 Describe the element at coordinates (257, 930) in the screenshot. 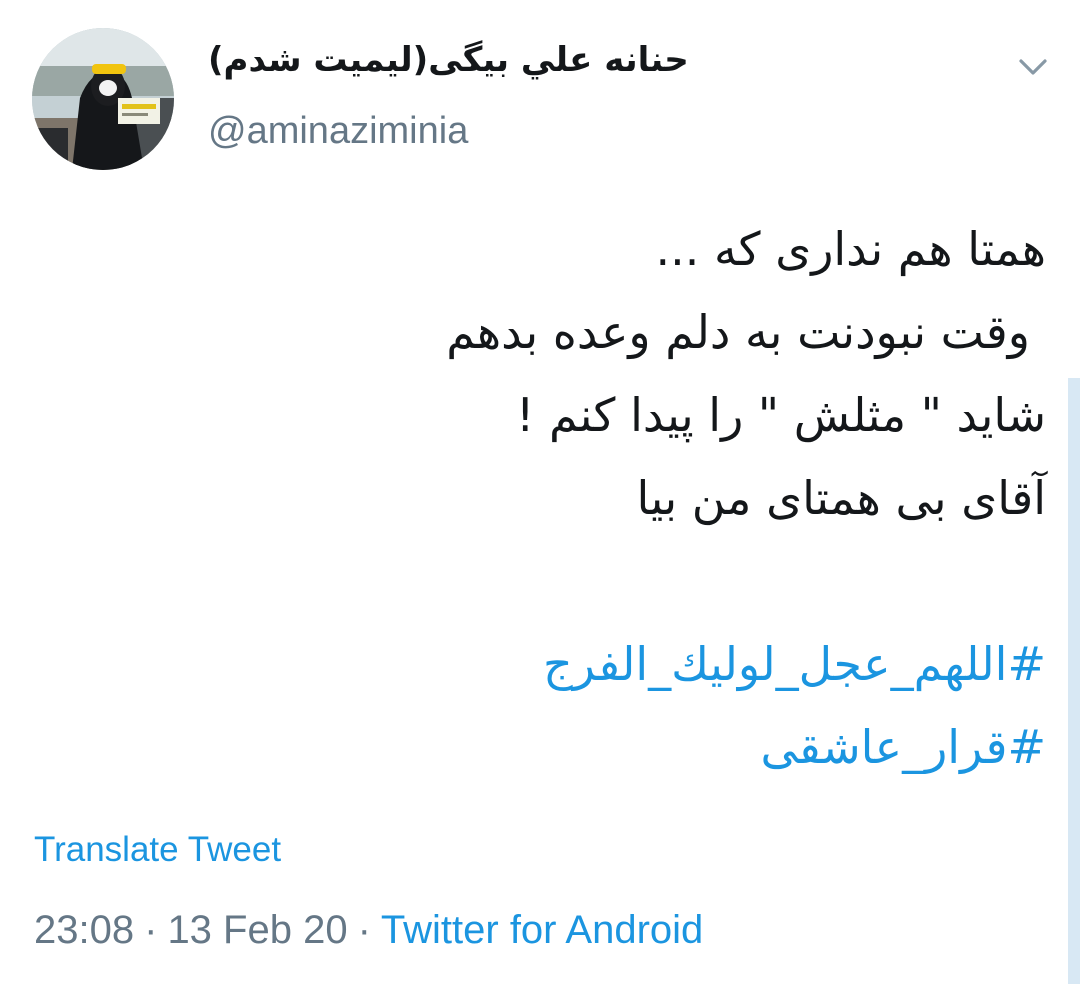

I see `tweet-date: 13 Feb 20` at that location.